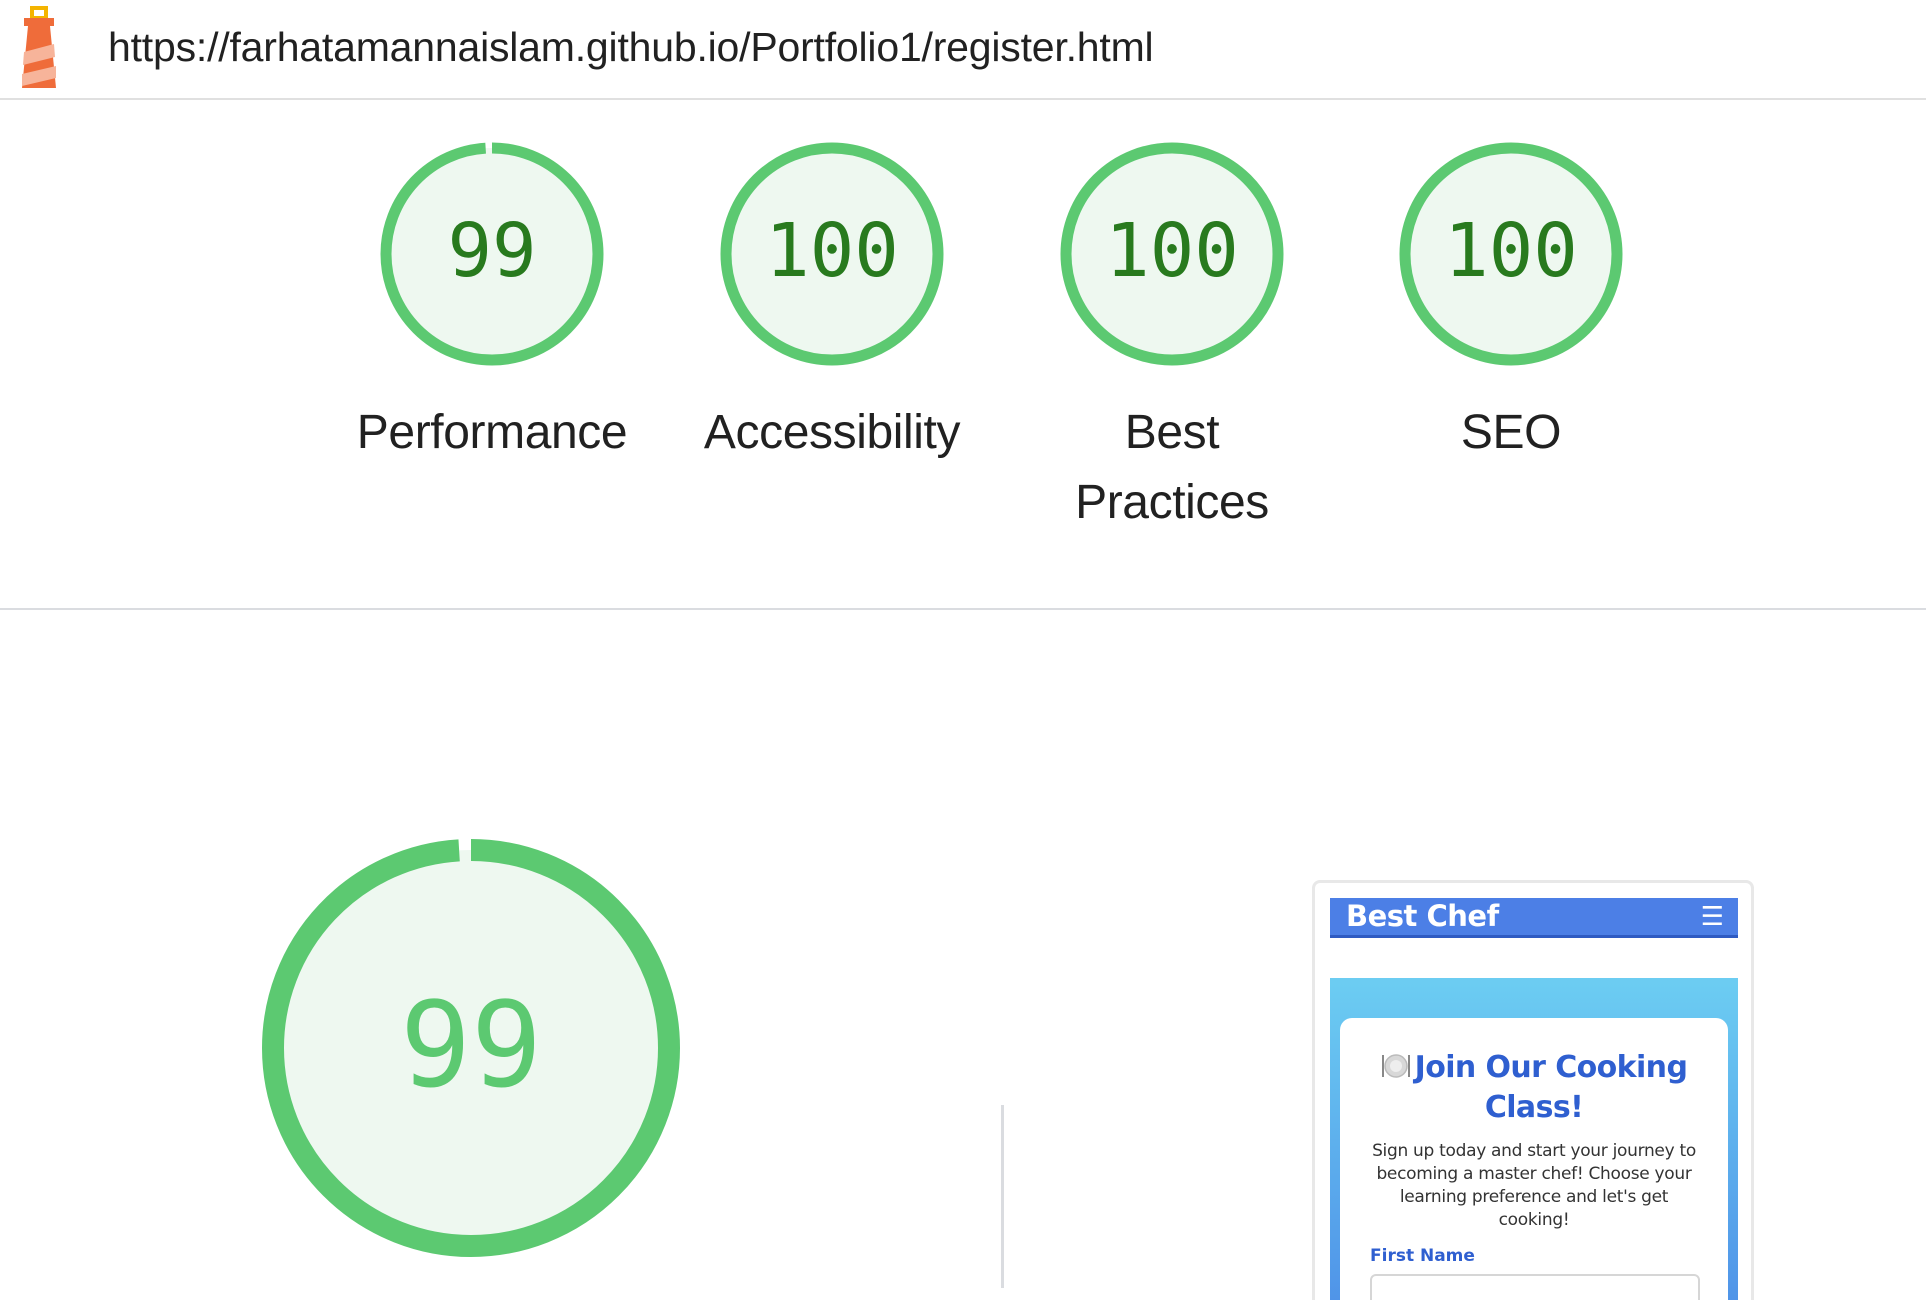 This screenshot has width=1926, height=1300. I want to click on screenshot-navbar: Best Chef ☰, so click(1534, 918).